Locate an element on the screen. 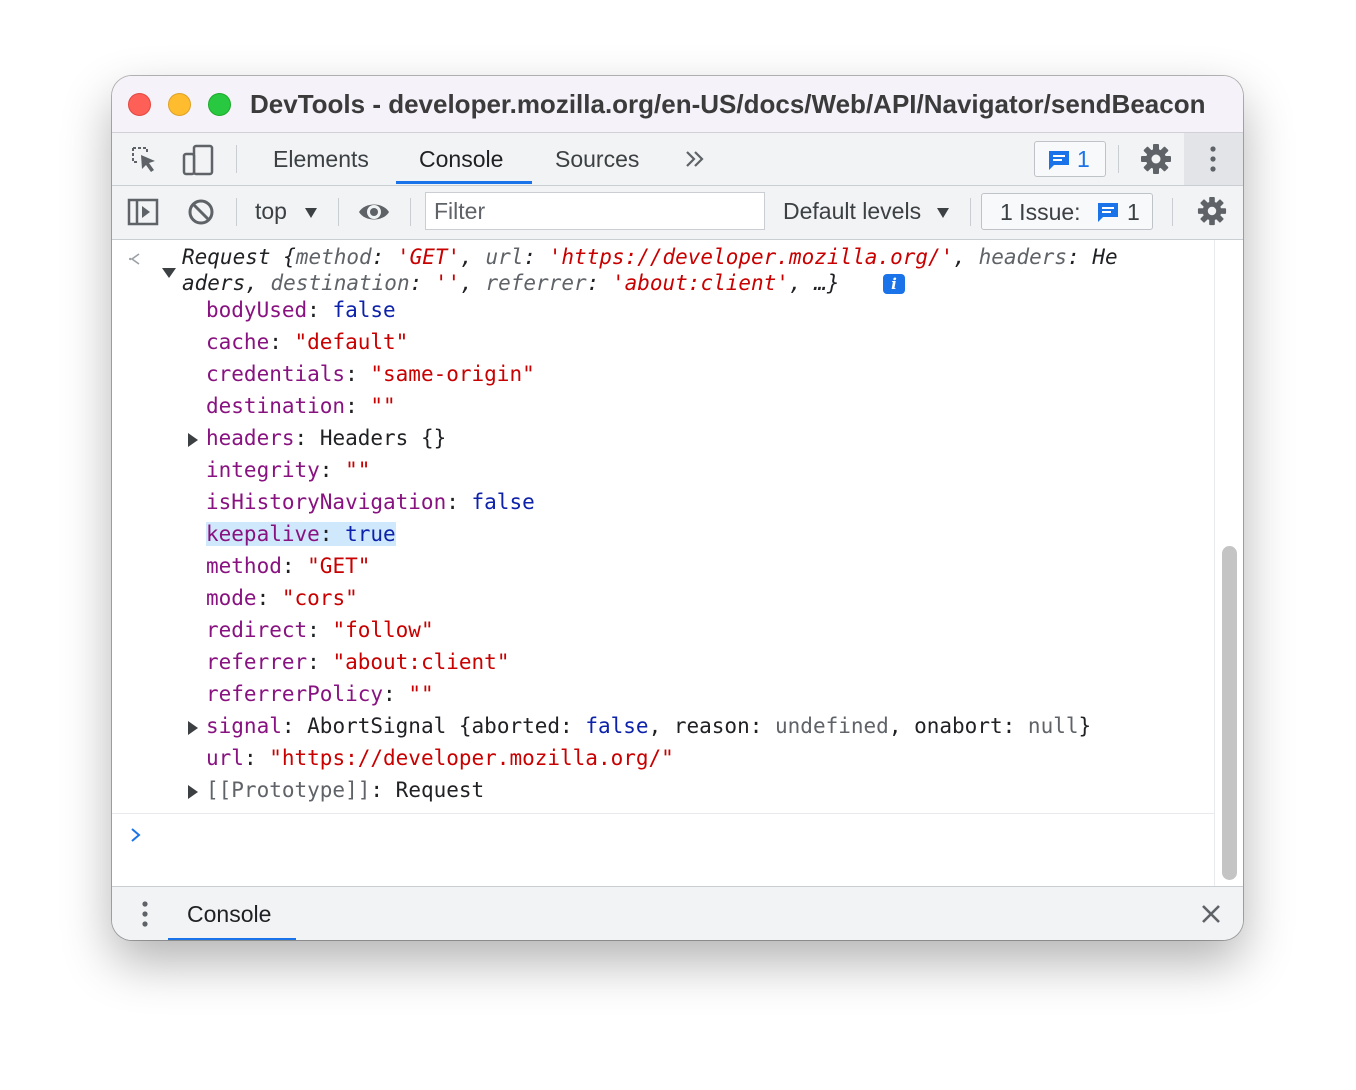 Image resolution: width=1356 pixels, height=1090 pixels. prop-value: "GET" is located at coordinates (339, 566).